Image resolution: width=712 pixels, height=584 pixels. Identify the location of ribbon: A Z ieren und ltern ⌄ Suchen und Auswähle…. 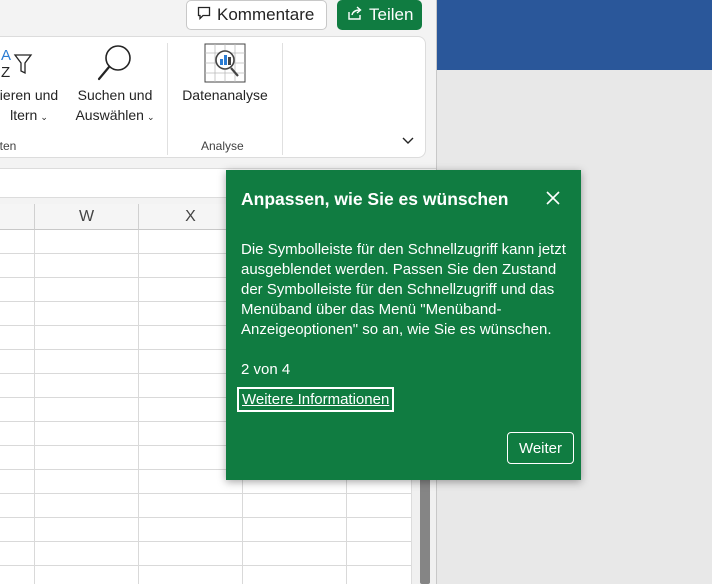
(213, 97).